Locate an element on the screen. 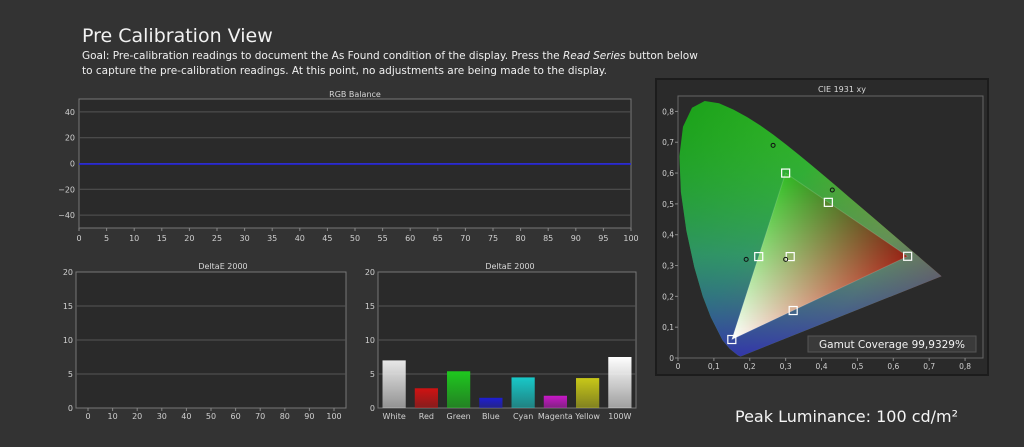  deltae-gray-y-tick-label: 10 is located at coordinates (68, 340).